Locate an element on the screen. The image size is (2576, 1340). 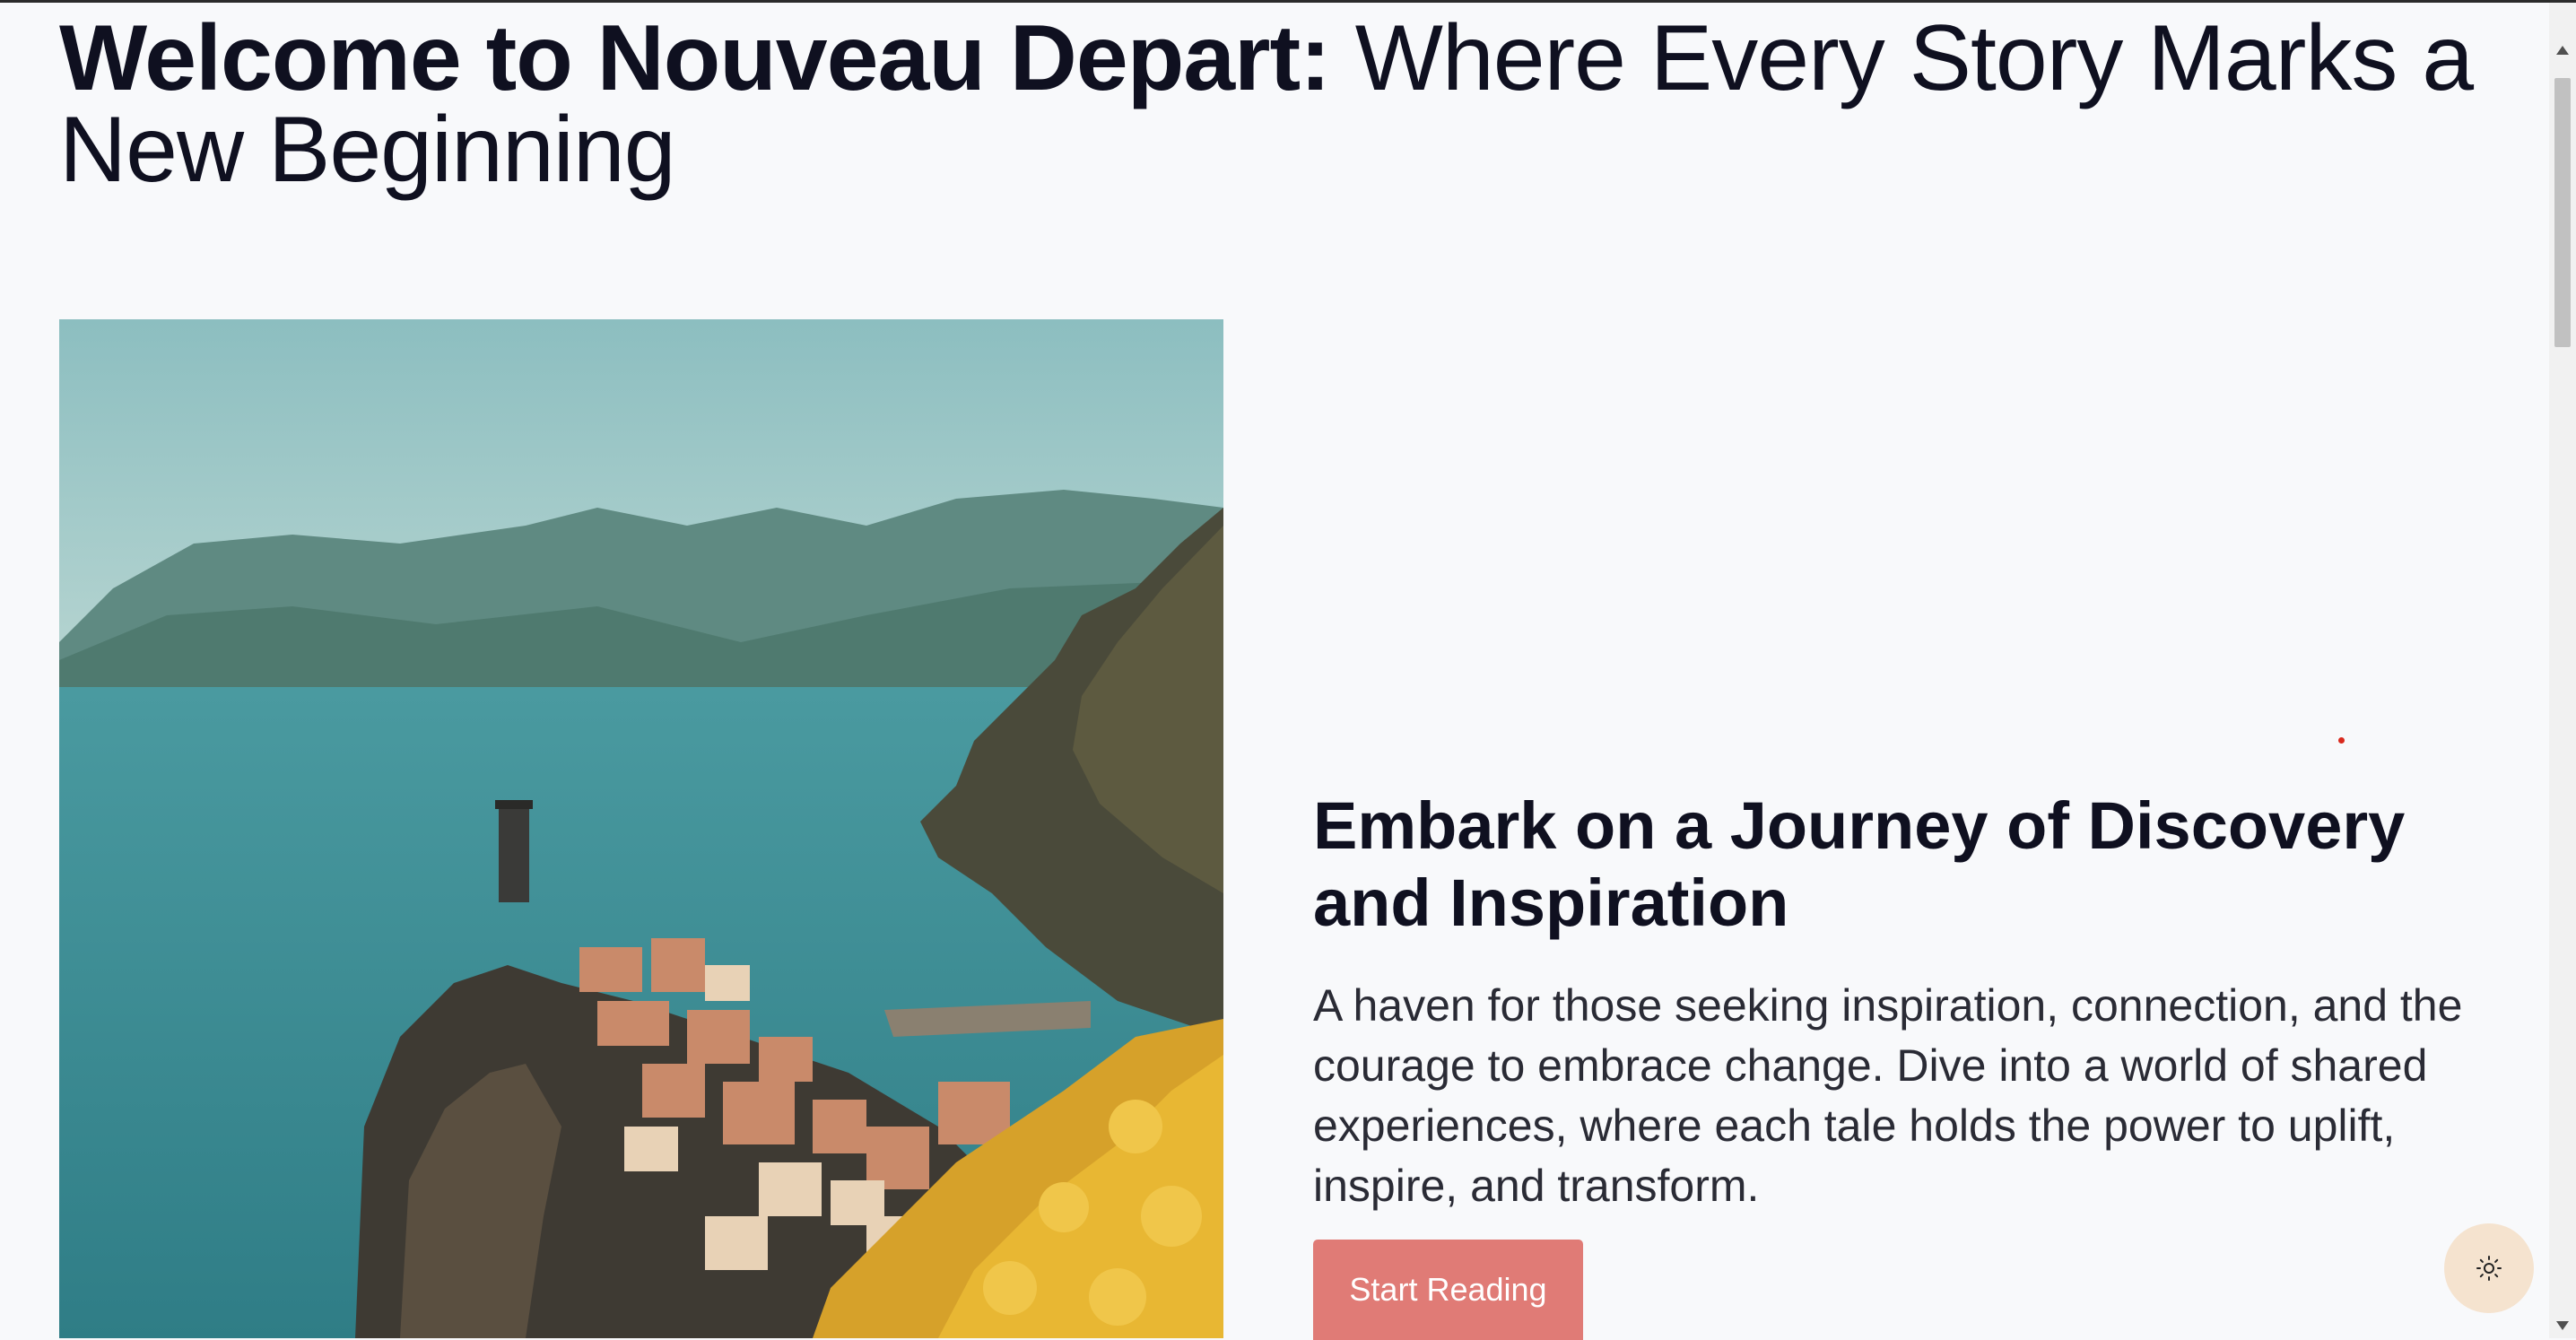
scroll-down-arrow-icon is located at coordinates (2562, 1325).